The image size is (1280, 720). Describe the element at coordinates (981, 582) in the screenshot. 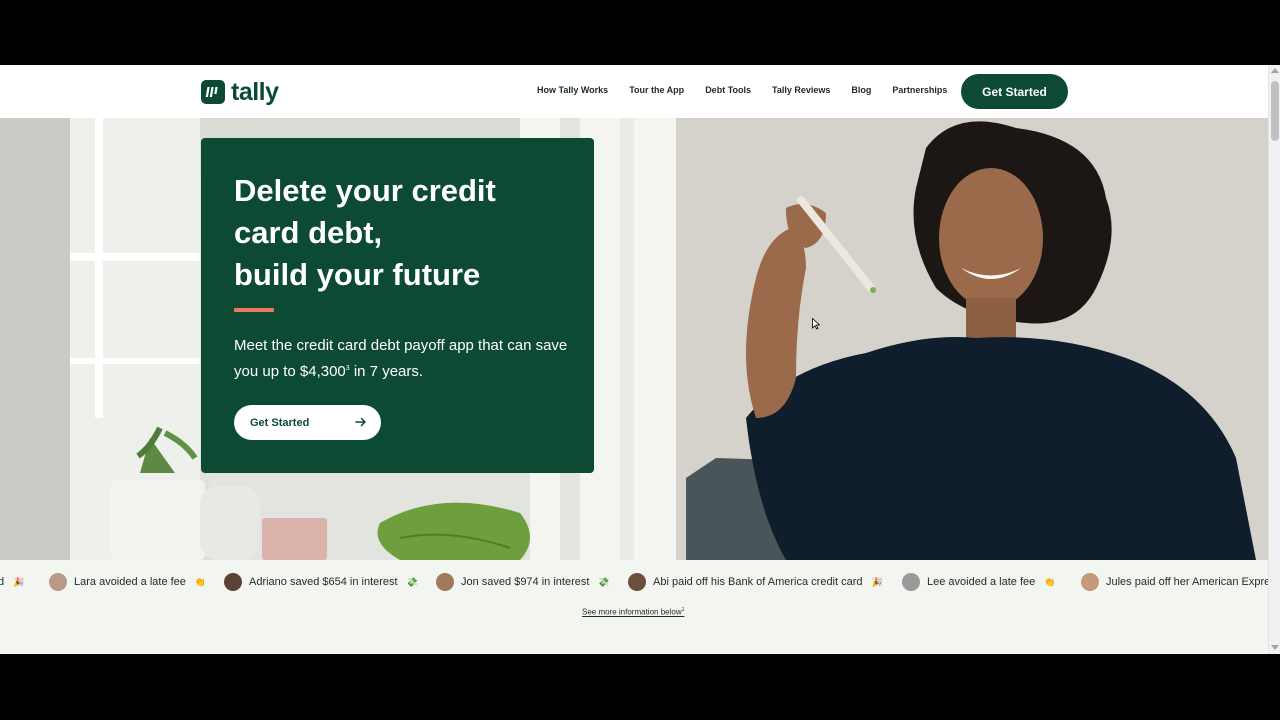

I see `ticker-item-text: Lee avoided a late fee` at that location.